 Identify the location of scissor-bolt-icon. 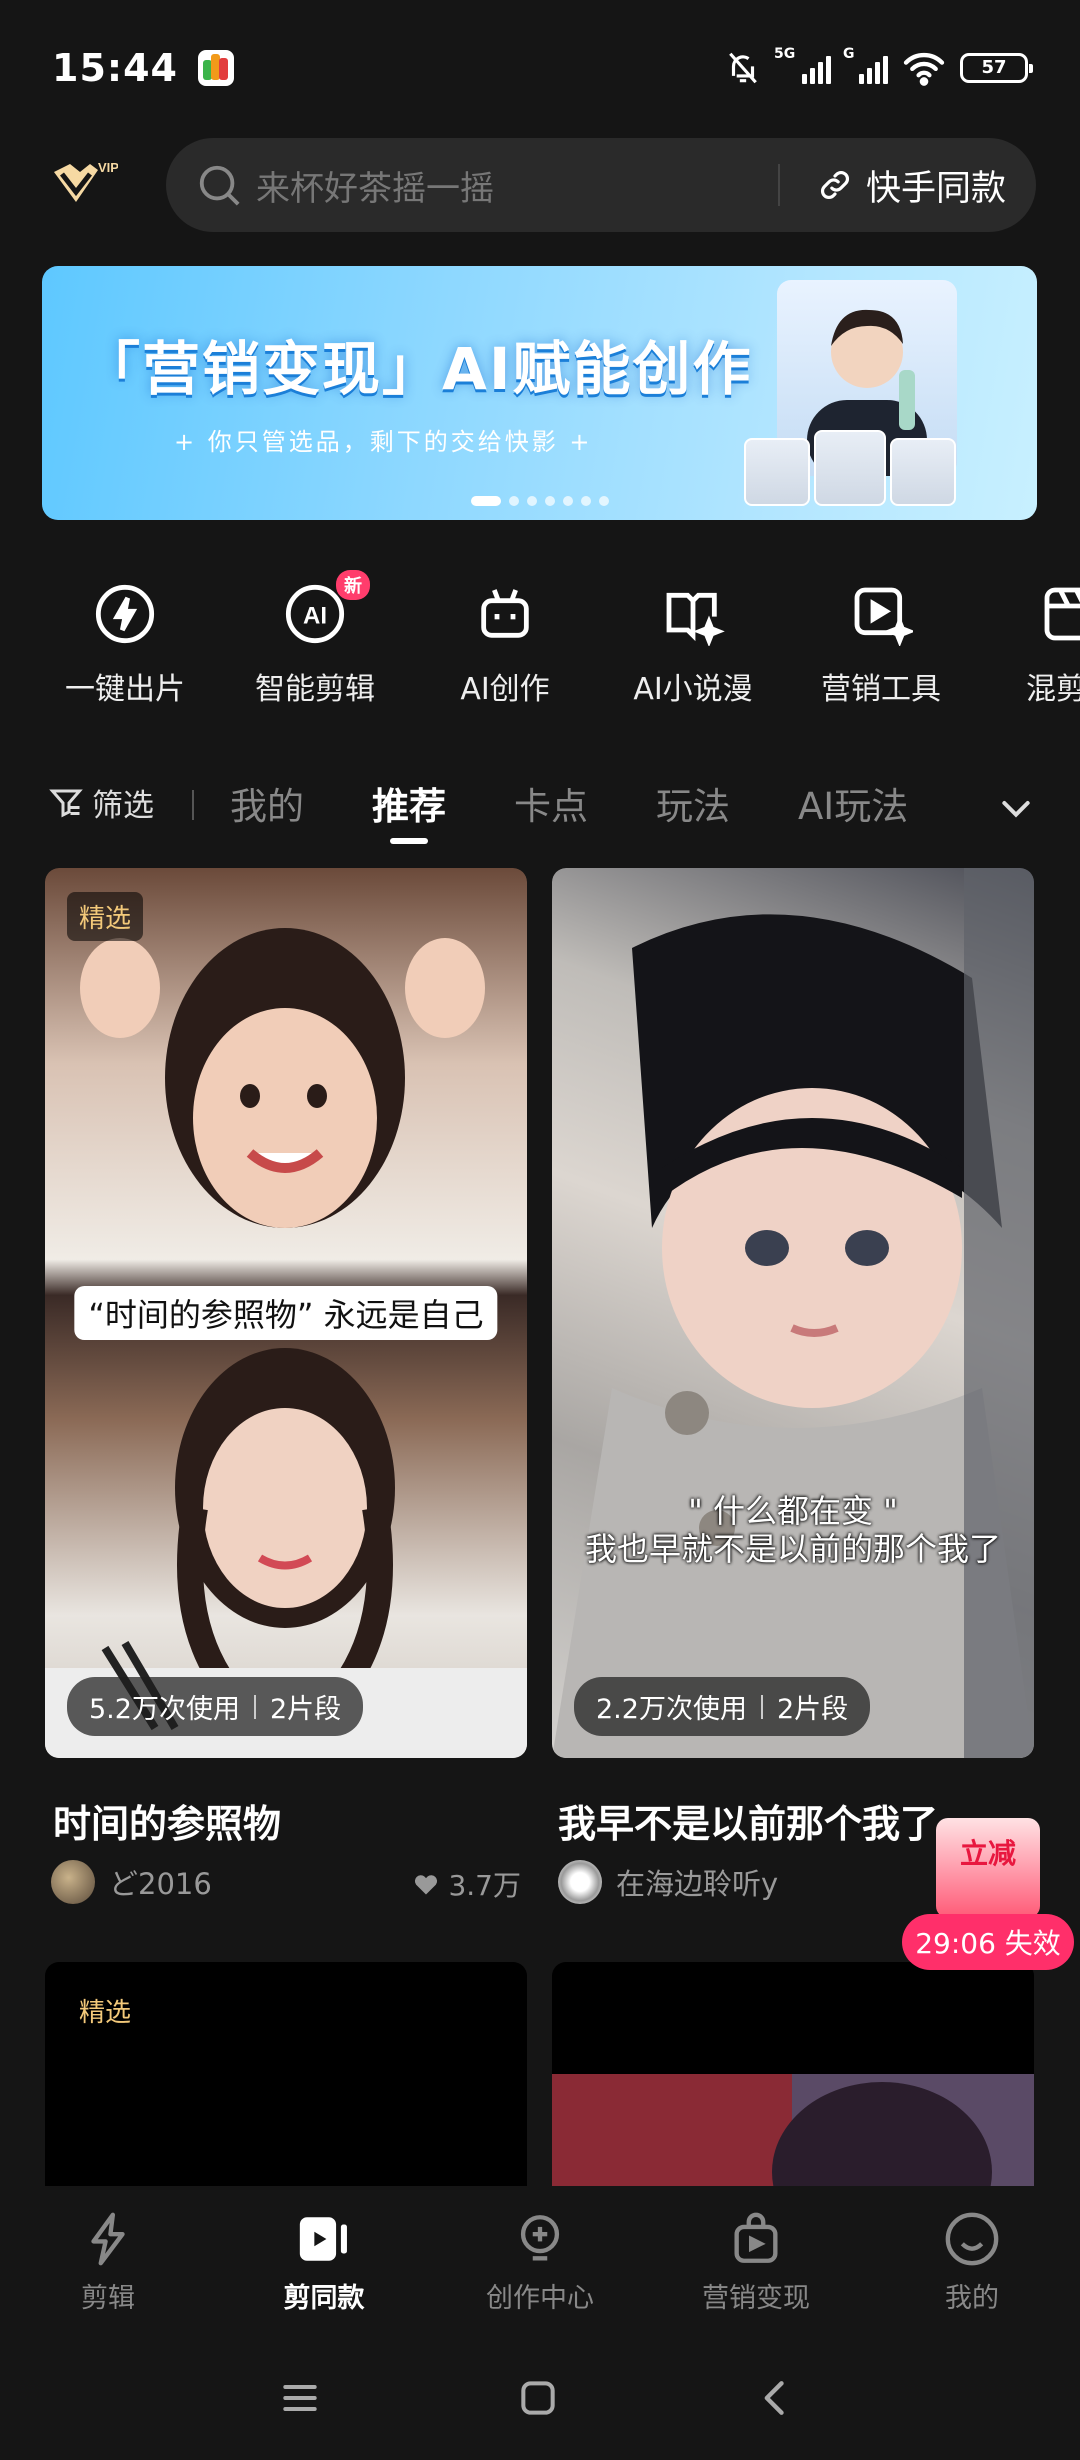
(108, 2239).